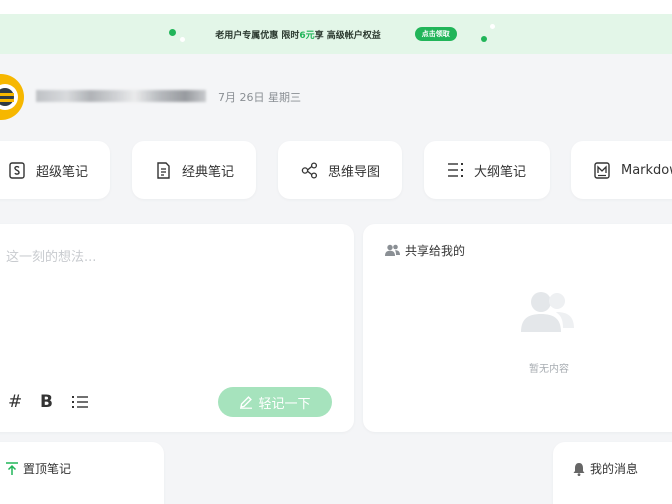 This screenshot has height=504, width=672. Describe the element at coordinates (307, 35) in the screenshot. I see `promo-text-highlight: 6元` at that location.